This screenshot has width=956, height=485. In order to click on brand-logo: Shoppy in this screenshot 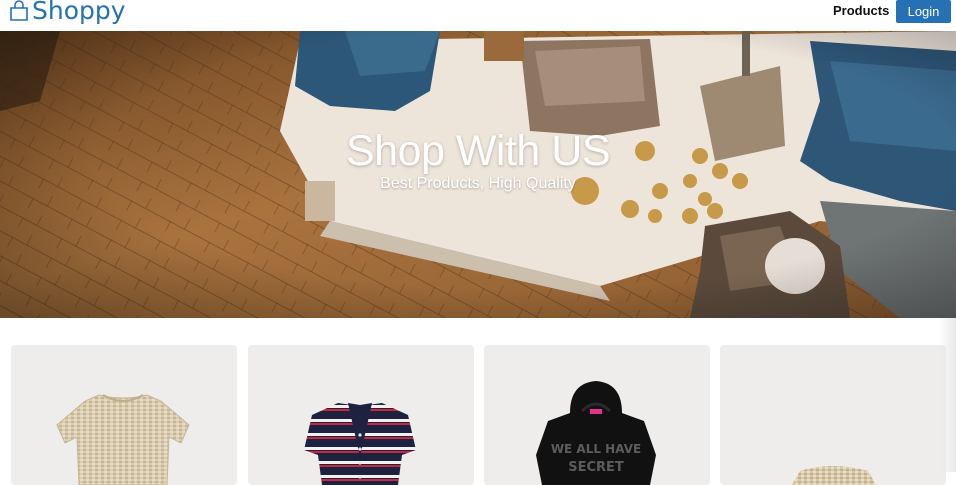, I will do `click(67, 12)`.